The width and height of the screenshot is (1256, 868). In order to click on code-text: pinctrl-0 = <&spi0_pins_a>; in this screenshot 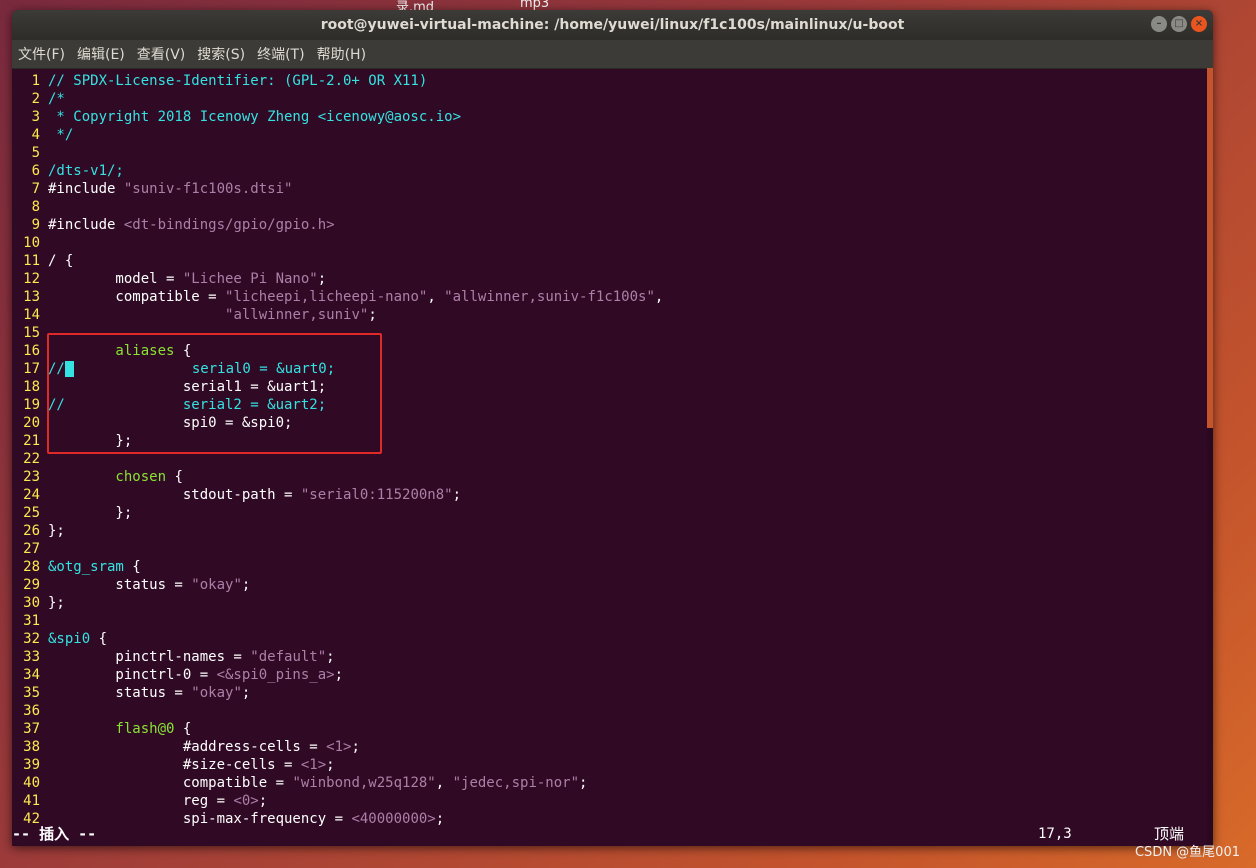, I will do `click(195, 675)`.